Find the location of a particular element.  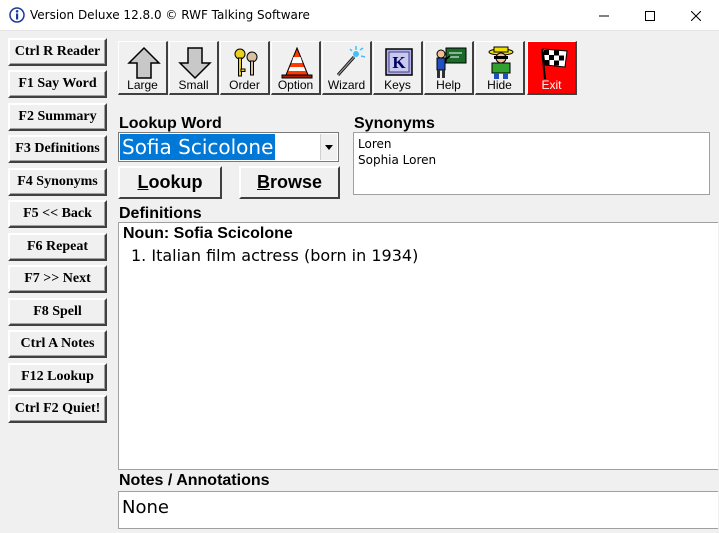

f8-spell-button: F8 Spell is located at coordinates (57, 312).